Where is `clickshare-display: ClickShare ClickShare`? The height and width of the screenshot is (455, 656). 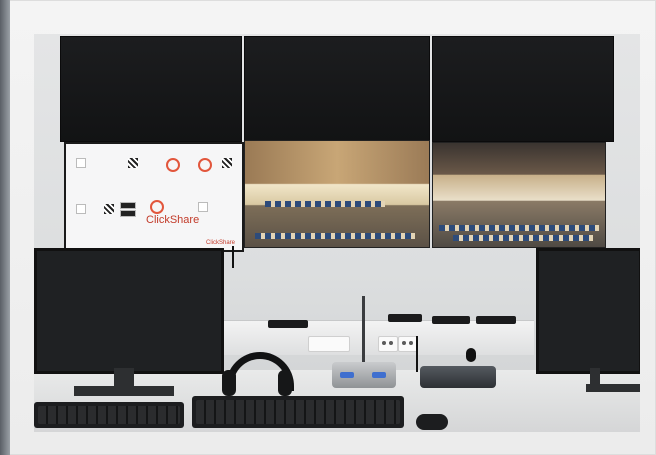
clickshare-display: ClickShare ClickShare is located at coordinates (154, 197).